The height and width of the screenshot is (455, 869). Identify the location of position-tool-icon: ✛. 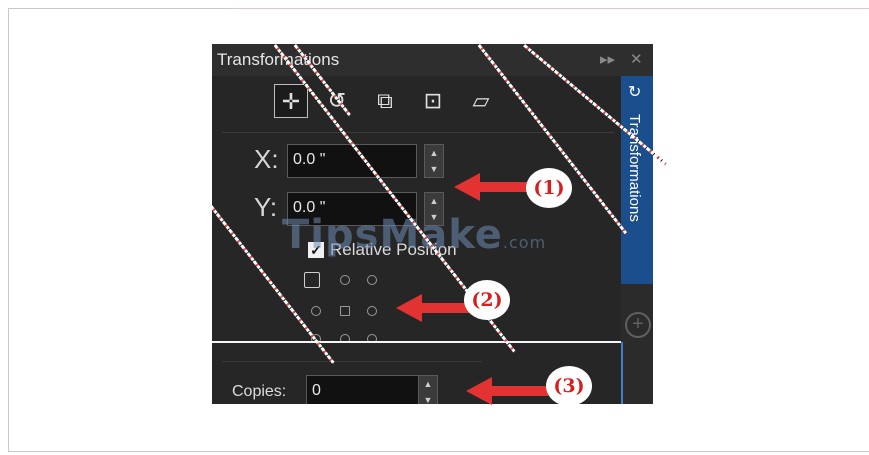
(291, 101).